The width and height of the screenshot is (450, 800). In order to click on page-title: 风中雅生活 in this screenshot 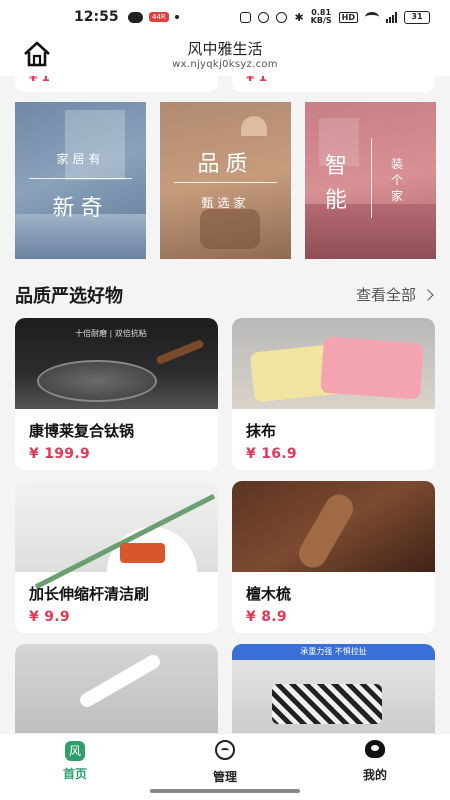, I will do `click(225, 49)`.